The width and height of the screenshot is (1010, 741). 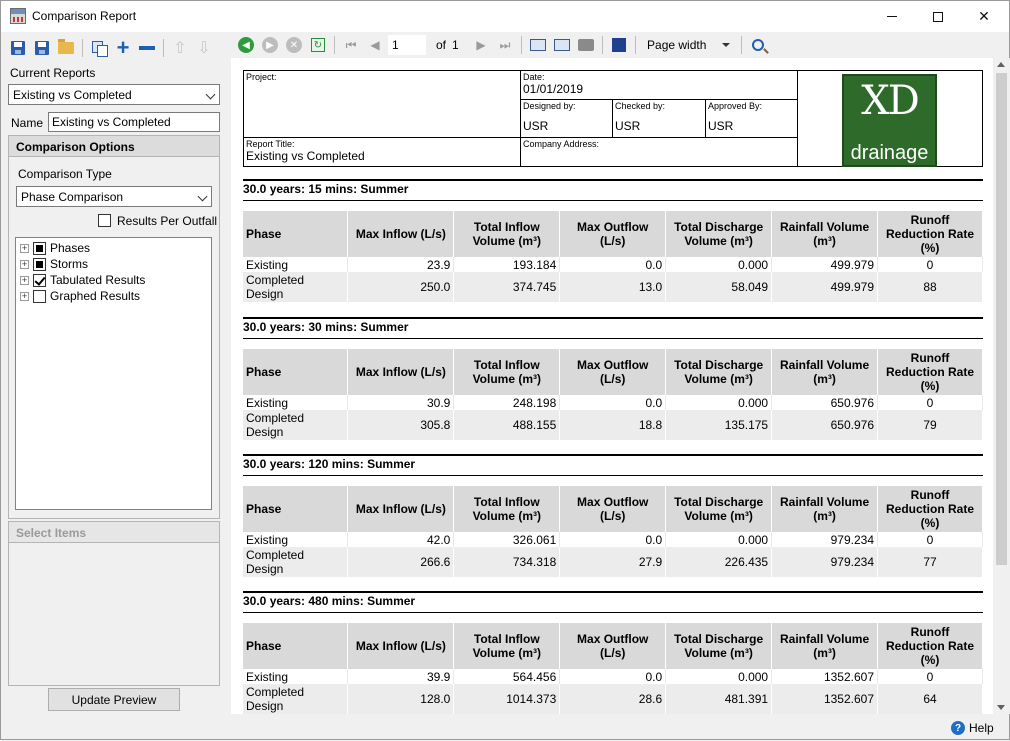 What do you see at coordinates (18, 48) in the screenshot?
I see `save-button` at bounding box center [18, 48].